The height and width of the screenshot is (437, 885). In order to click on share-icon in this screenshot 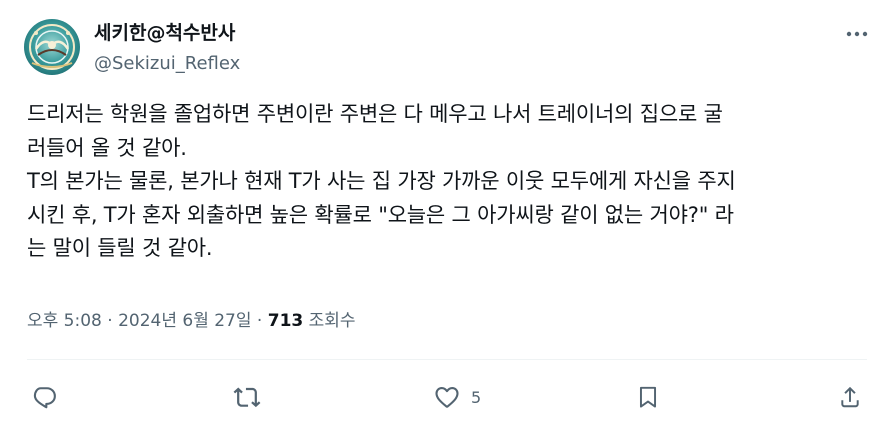, I will do `click(850, 397)`.